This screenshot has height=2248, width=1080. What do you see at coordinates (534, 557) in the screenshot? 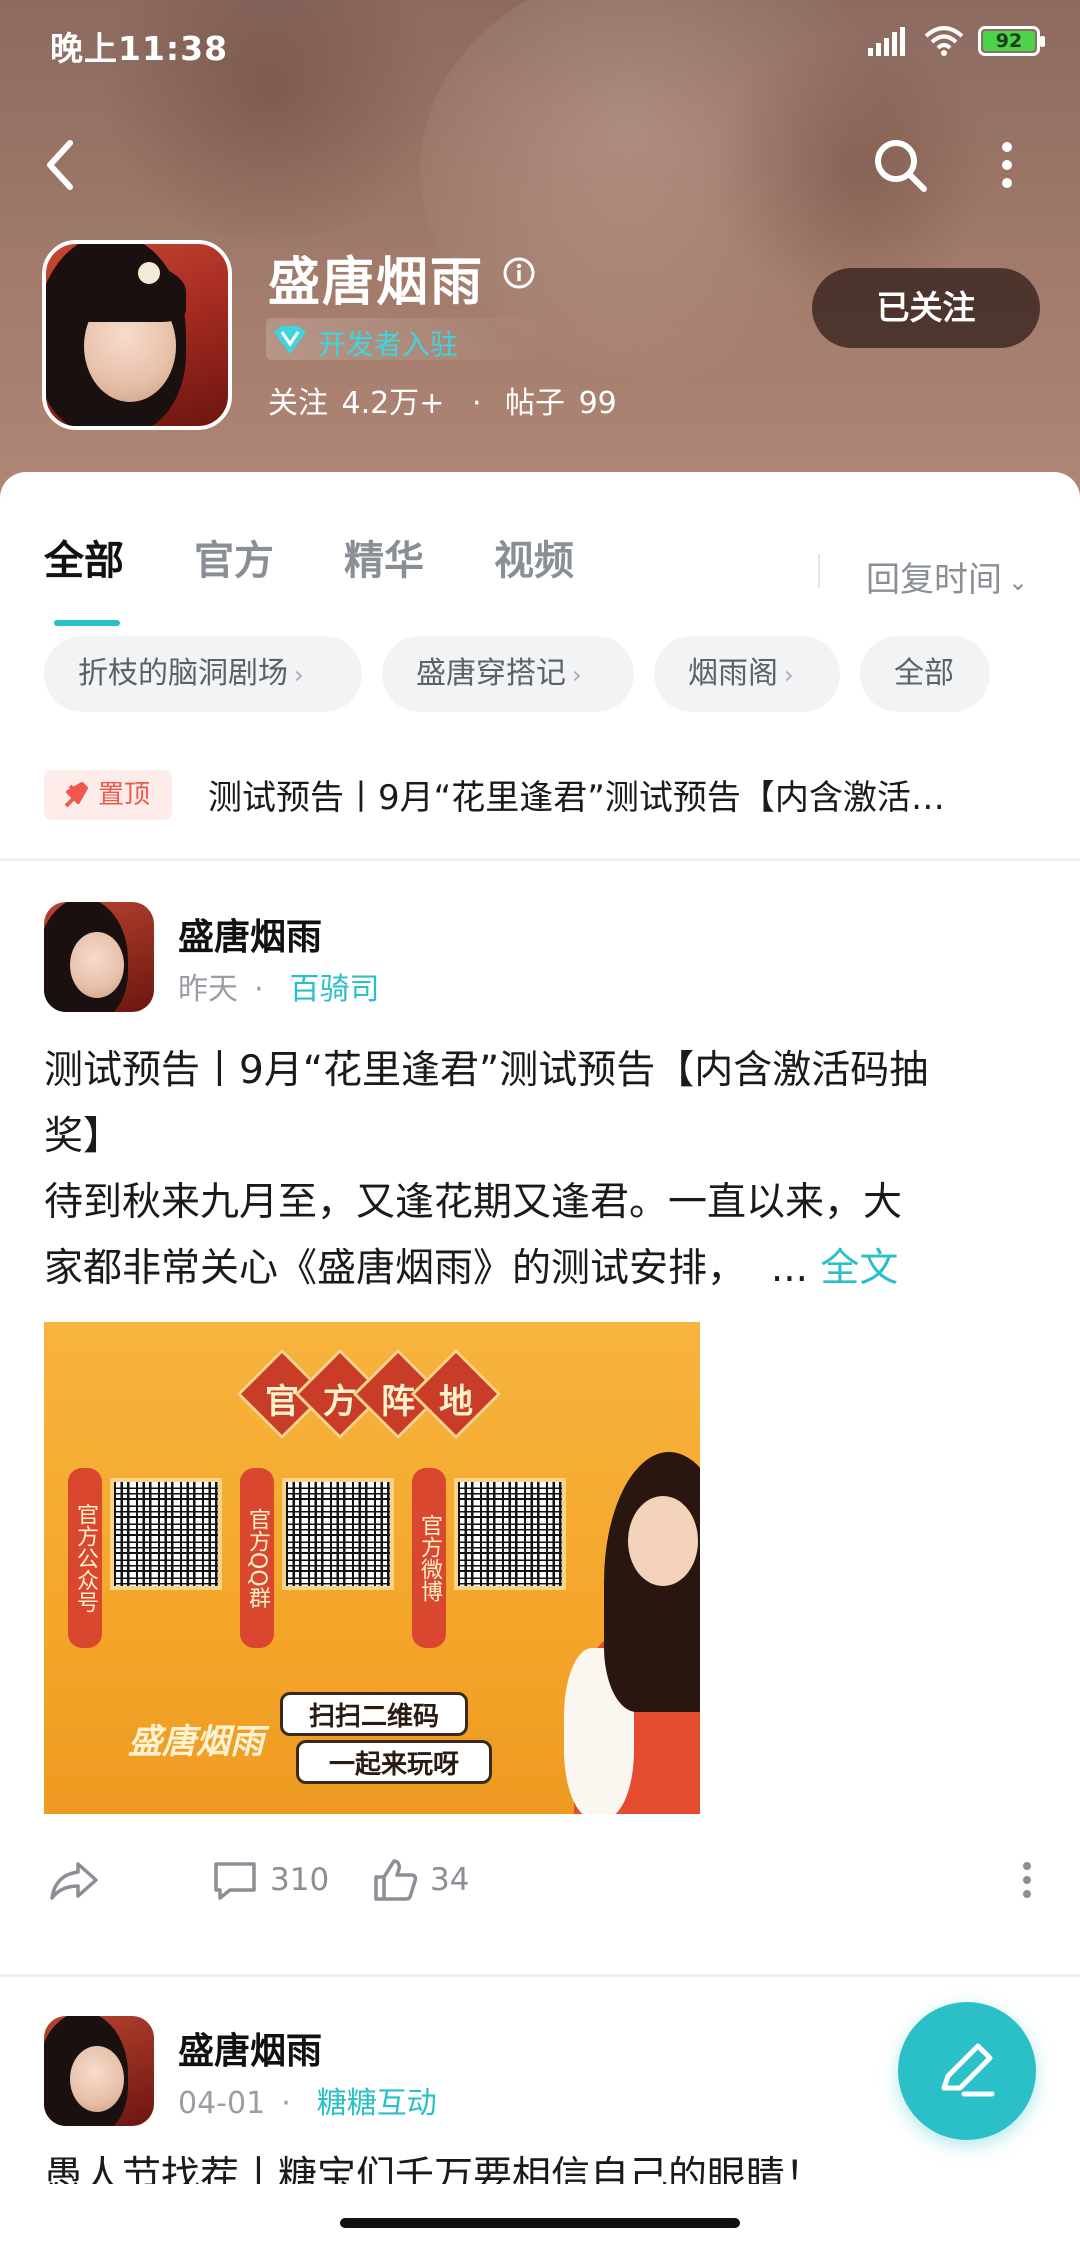
I see `tab-video: 视频` at bounding box center [534, 557].